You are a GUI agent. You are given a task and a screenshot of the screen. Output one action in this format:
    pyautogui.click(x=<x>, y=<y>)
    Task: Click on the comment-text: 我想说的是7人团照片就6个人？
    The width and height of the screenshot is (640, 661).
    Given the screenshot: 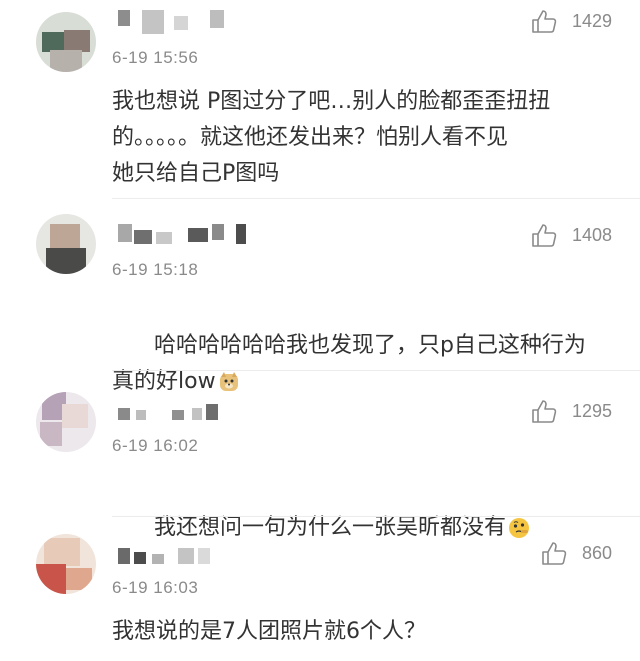 What is the action you would take?
    pyautogui.click(x=269, y=631)
    